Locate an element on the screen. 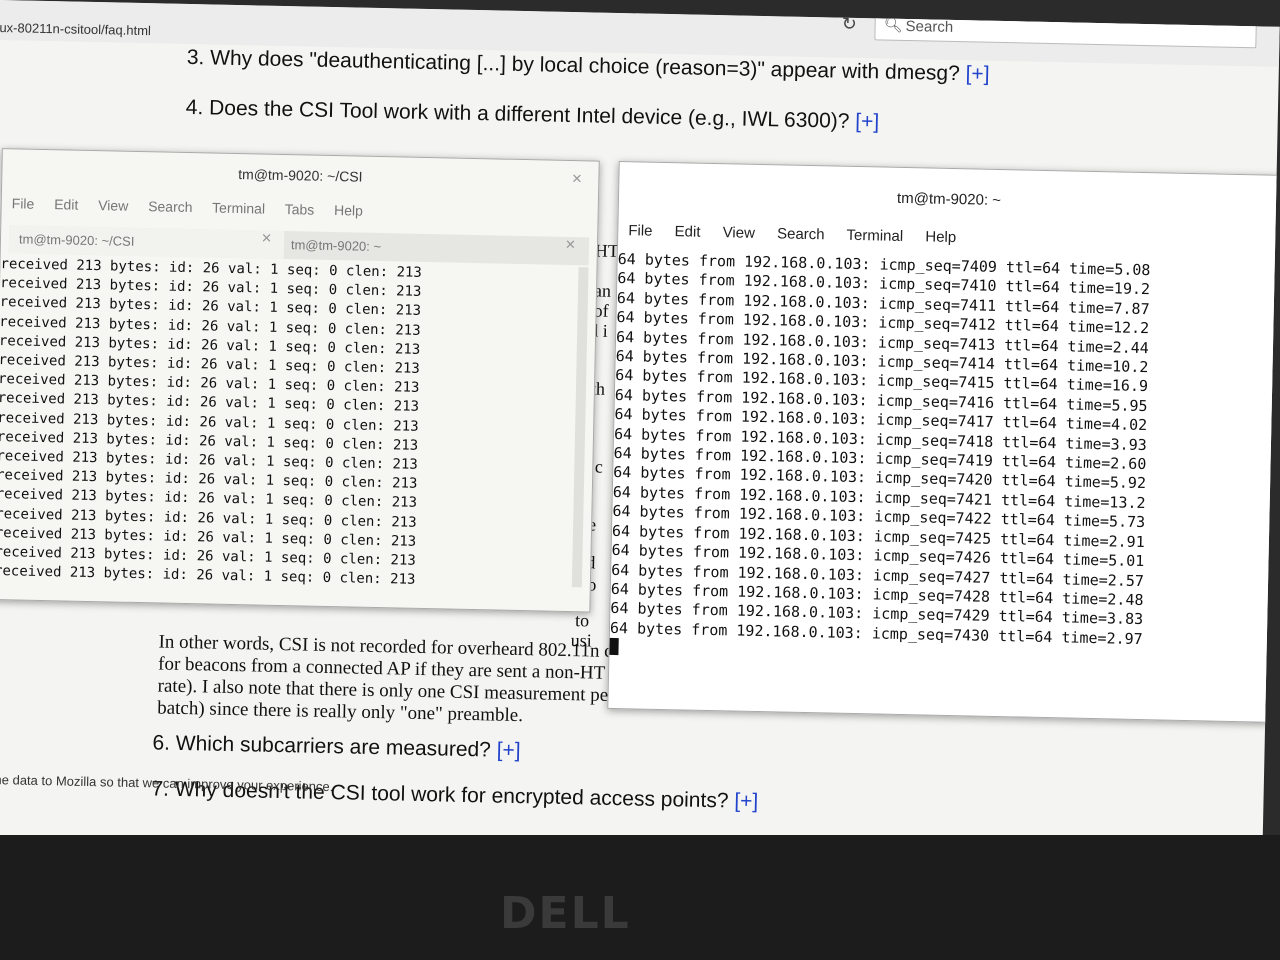 This screenshot has width=1280, height=960. dell-logo: DELL is located at coordinates (565, 913).